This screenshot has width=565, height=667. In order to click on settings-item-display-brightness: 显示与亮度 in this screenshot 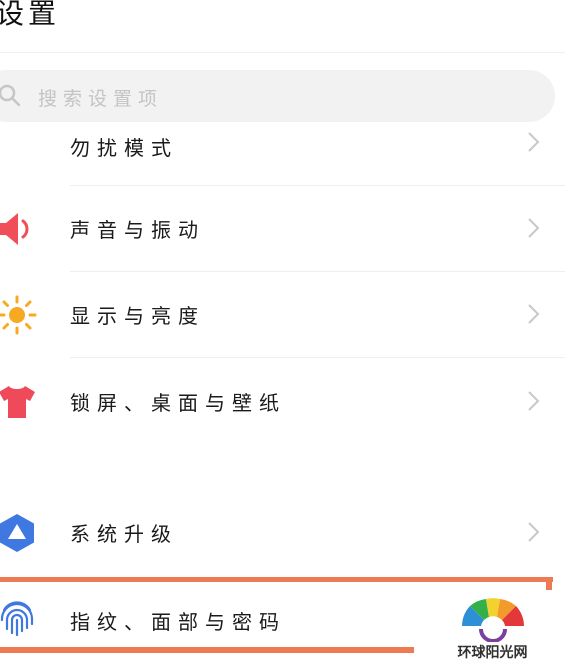, I will do `click(282, 315)`.